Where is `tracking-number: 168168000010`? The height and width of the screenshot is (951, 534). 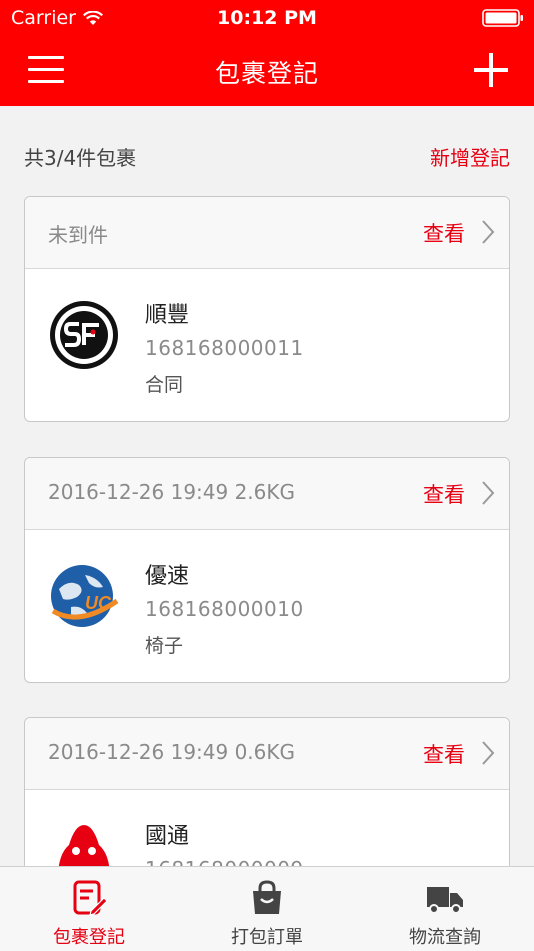 tracking-number: 168168000010 is located at coordinates (224, 609).